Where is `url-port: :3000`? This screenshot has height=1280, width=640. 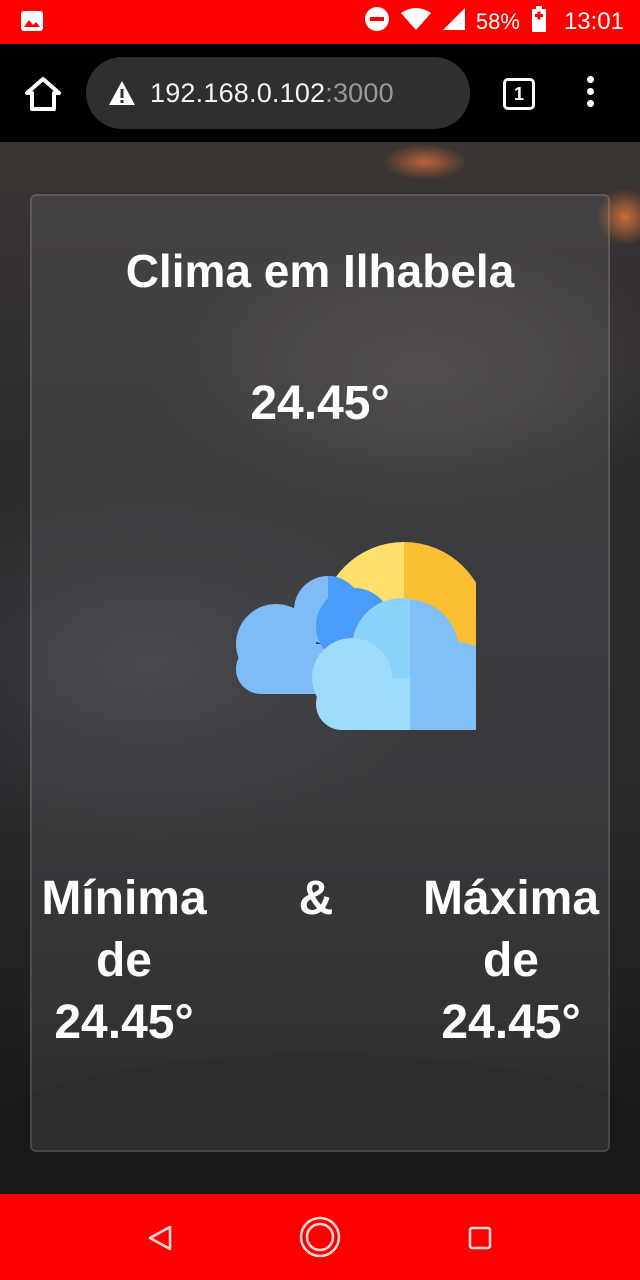 url-port: :3000 is located at coordinates (359, 92).